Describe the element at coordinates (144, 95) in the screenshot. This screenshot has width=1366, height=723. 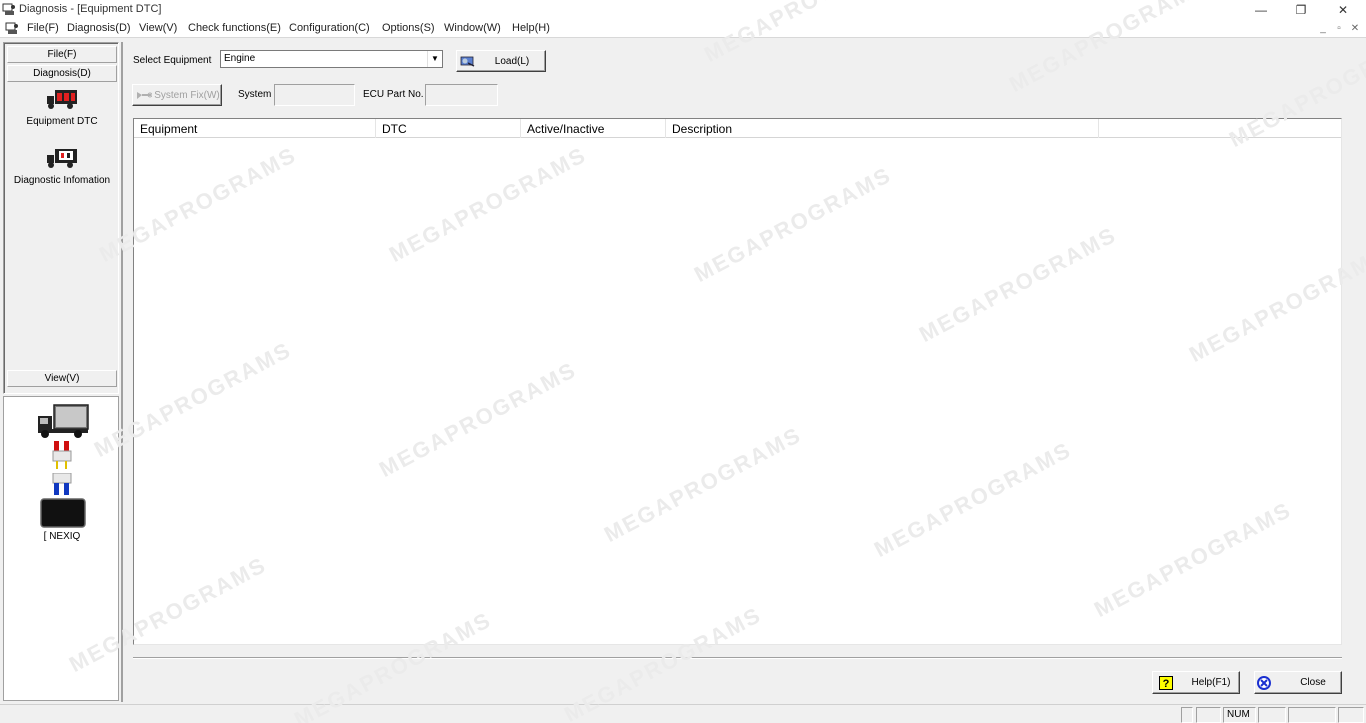
I see `wrench-icon` at that location.